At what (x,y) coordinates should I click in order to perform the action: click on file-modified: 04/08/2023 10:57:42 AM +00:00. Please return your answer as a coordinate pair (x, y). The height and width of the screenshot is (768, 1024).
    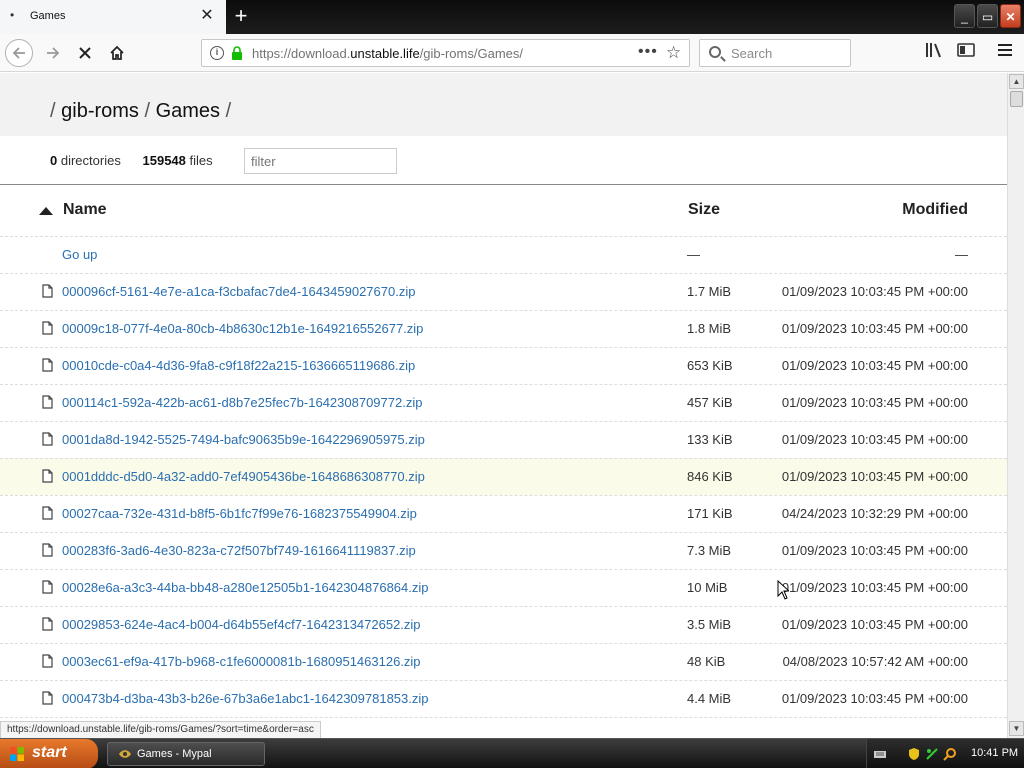
    Looking at the image, I should click on (875, 661).